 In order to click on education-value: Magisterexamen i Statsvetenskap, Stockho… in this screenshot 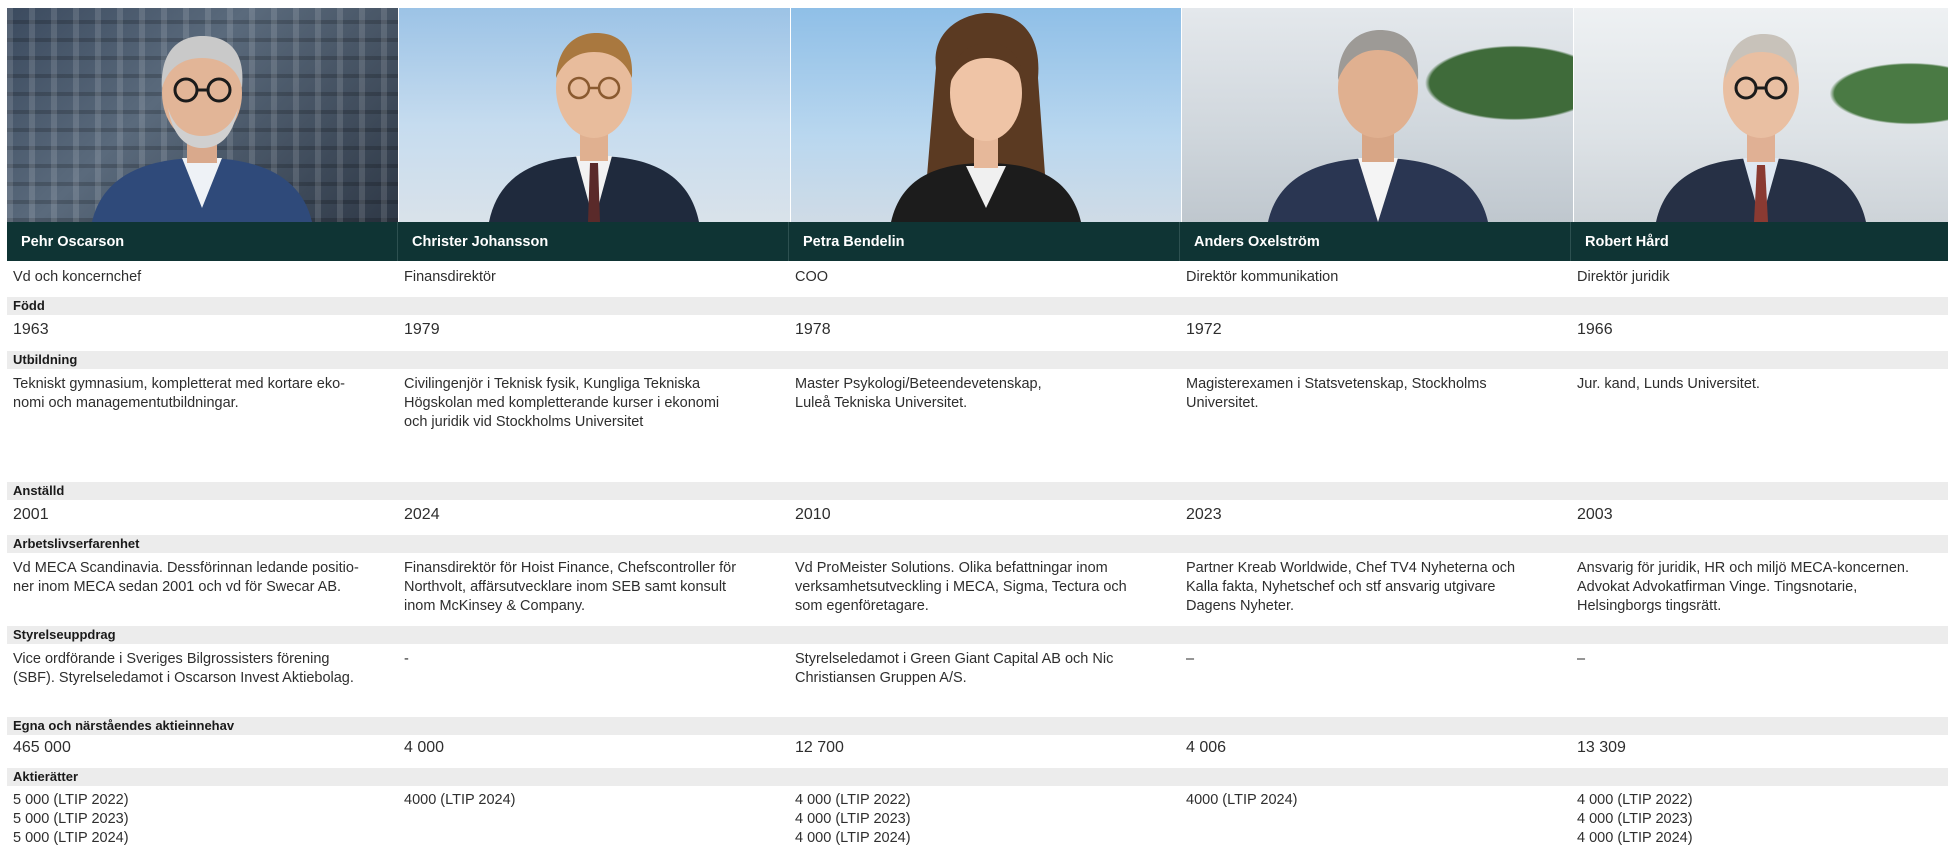, I will do `click(1336, 393)`.